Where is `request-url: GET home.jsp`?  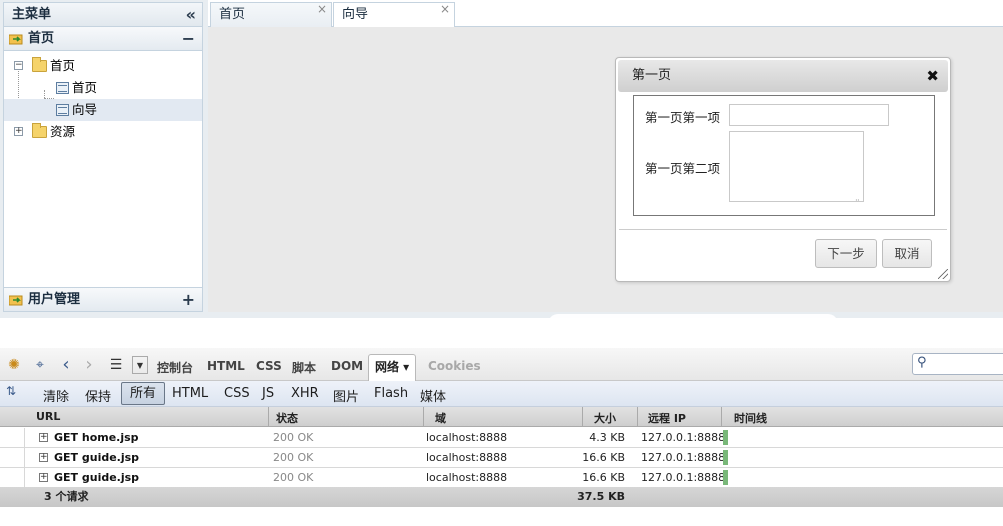
request-url: GET home.jsp is located at coordinates (96, 437).